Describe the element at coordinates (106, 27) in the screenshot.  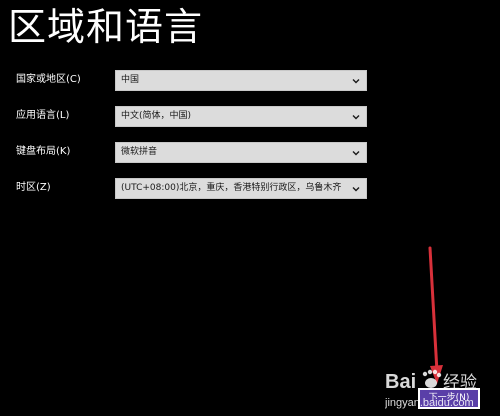
I see `page-title: 区域和语言` at that location.